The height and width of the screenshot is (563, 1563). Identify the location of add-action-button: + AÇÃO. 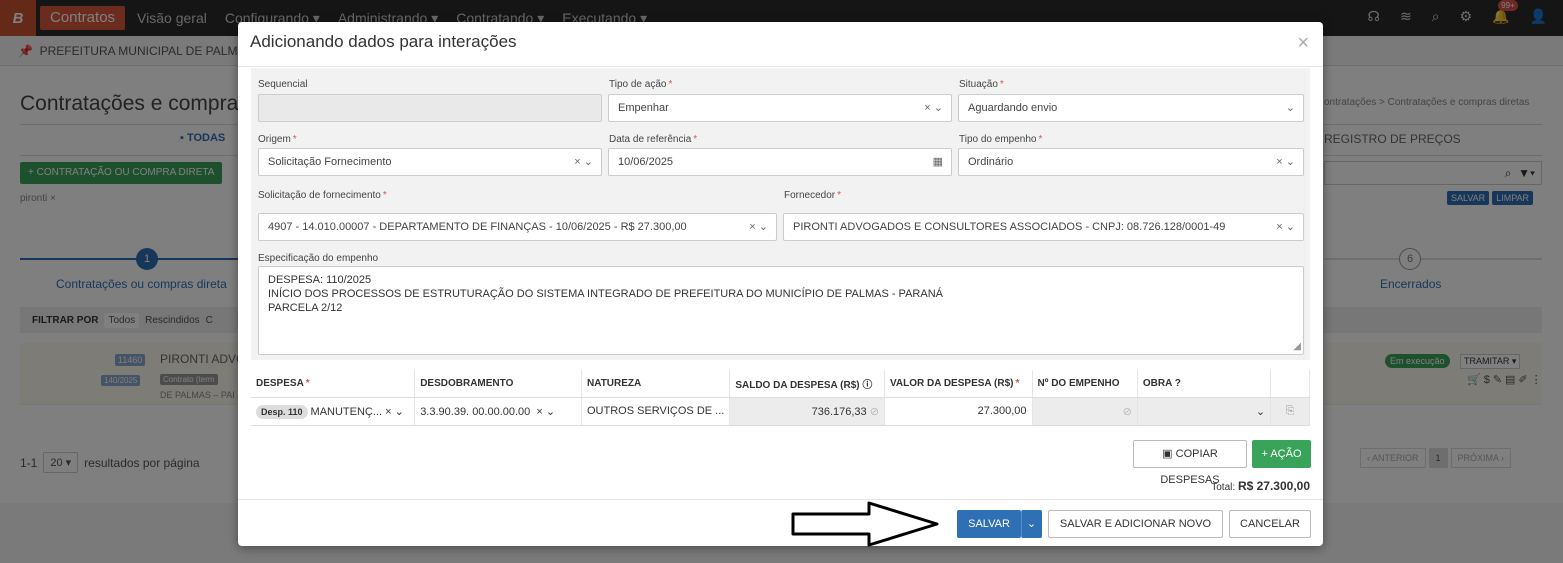
(1281, 454).